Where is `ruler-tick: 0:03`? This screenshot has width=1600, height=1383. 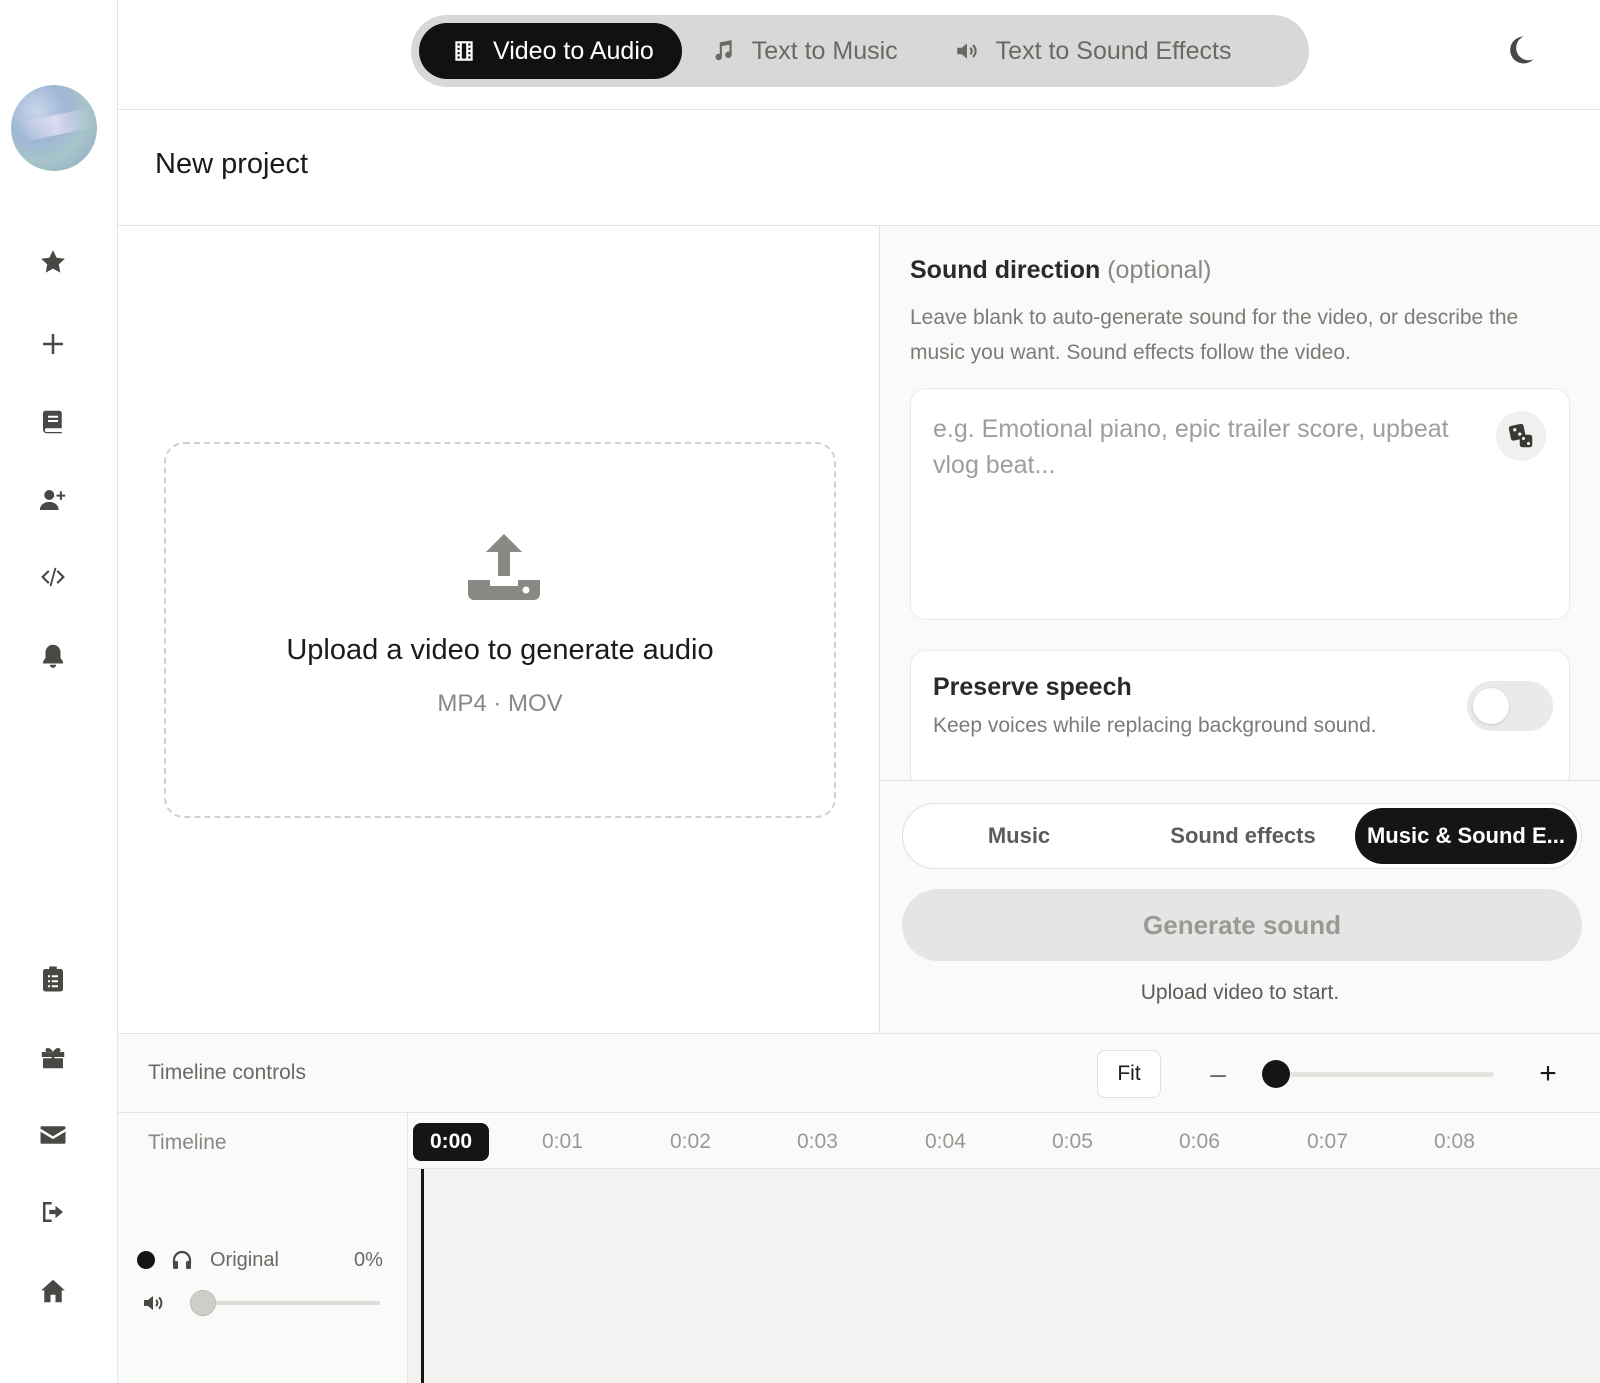 ruler-tick: 0:03 is located at coordinates (817, 1141).